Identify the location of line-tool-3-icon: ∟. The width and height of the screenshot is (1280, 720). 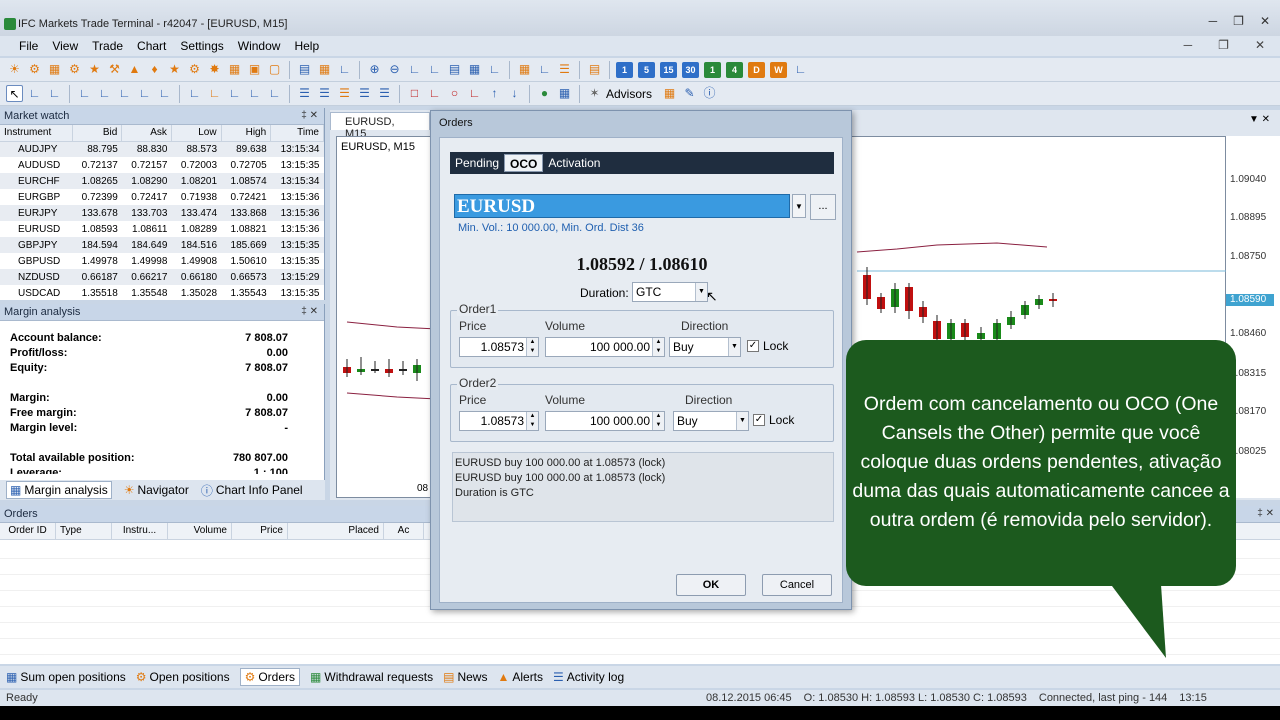
(124, 93).